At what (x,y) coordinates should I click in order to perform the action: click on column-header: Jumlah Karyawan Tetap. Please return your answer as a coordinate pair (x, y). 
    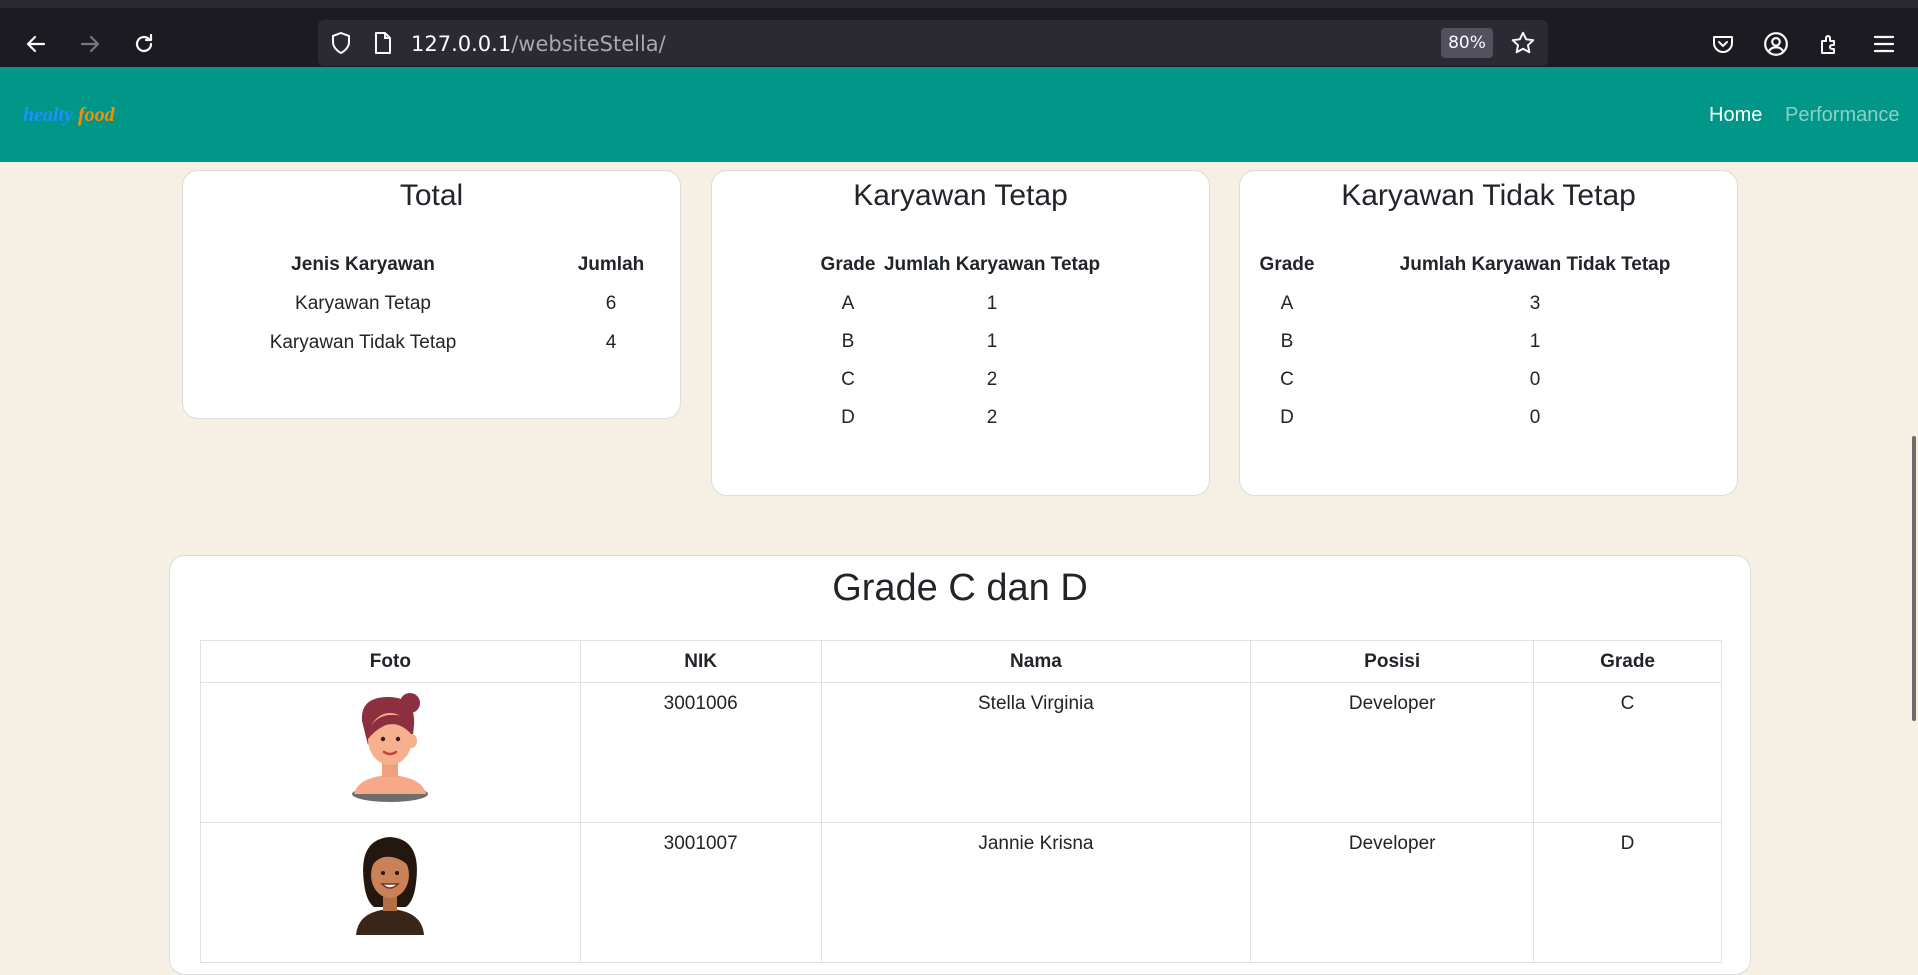
    Looking at the image, I should click on (992, 264).